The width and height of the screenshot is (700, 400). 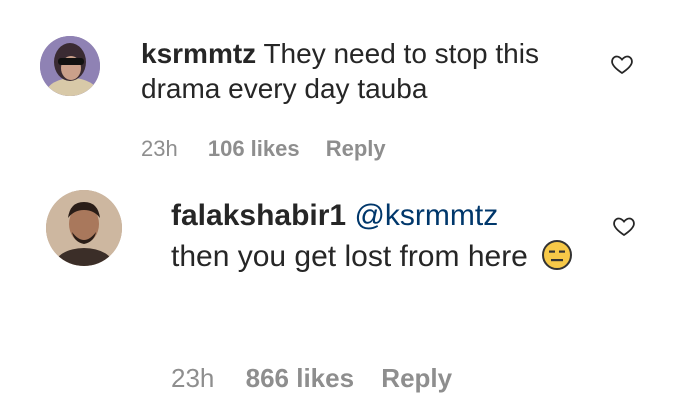 What do you see at coordinates (349, 257) in the screenshot?
I see `comment-body: then you get lost from here` at bounding box center [349, 257].